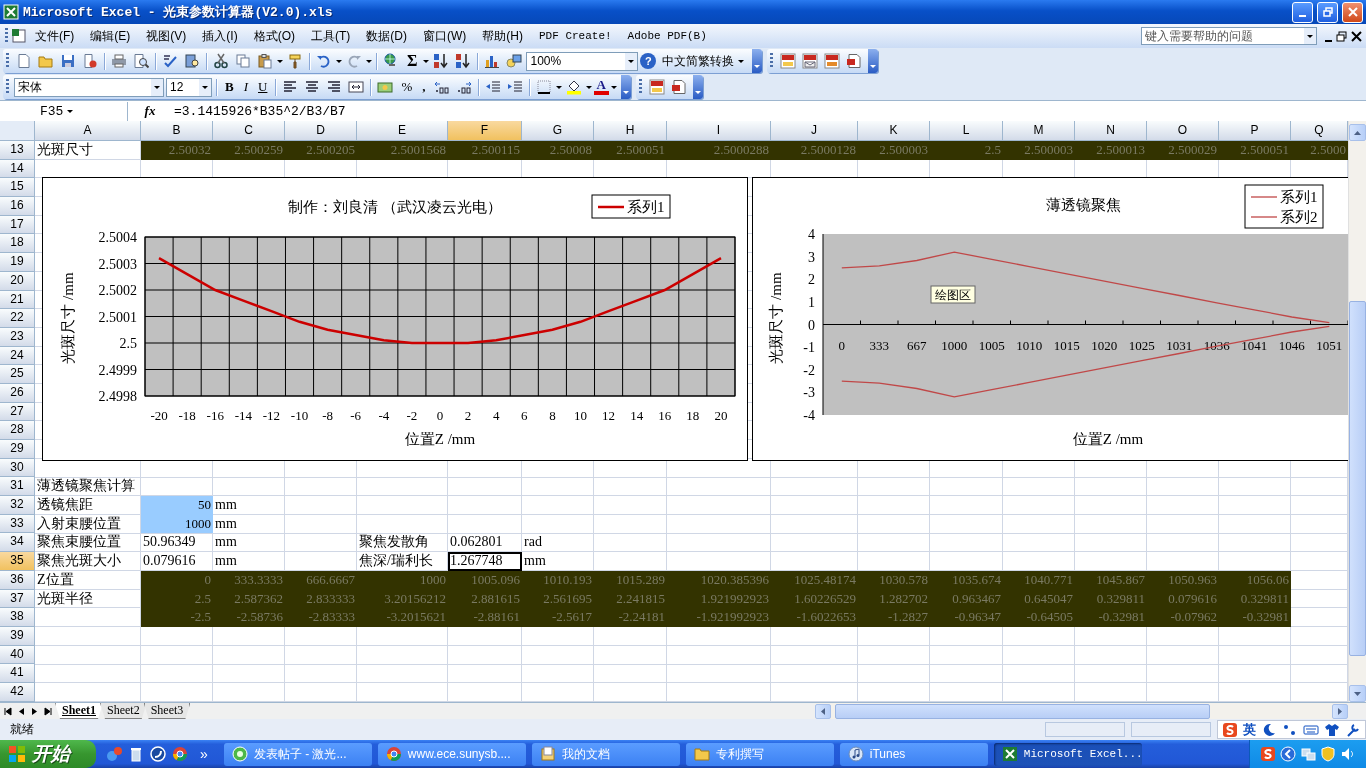  What do you see at coordinates (274, 36) in the screenshot?
I see `menu-item: 格式(O)` at bounding box center [274, 36].